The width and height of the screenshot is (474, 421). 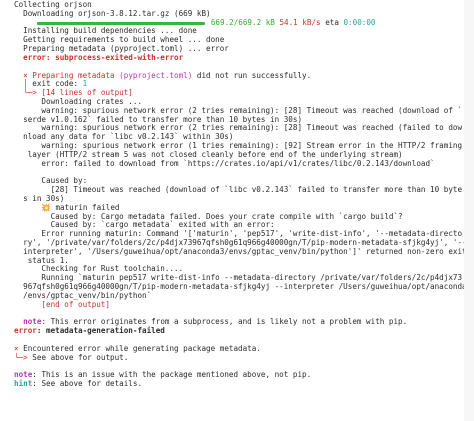 What do you see at coordinates (242, 304) in the screenshot?
I see `terminal-line: [end of output]` at bounding box center [242, 304].